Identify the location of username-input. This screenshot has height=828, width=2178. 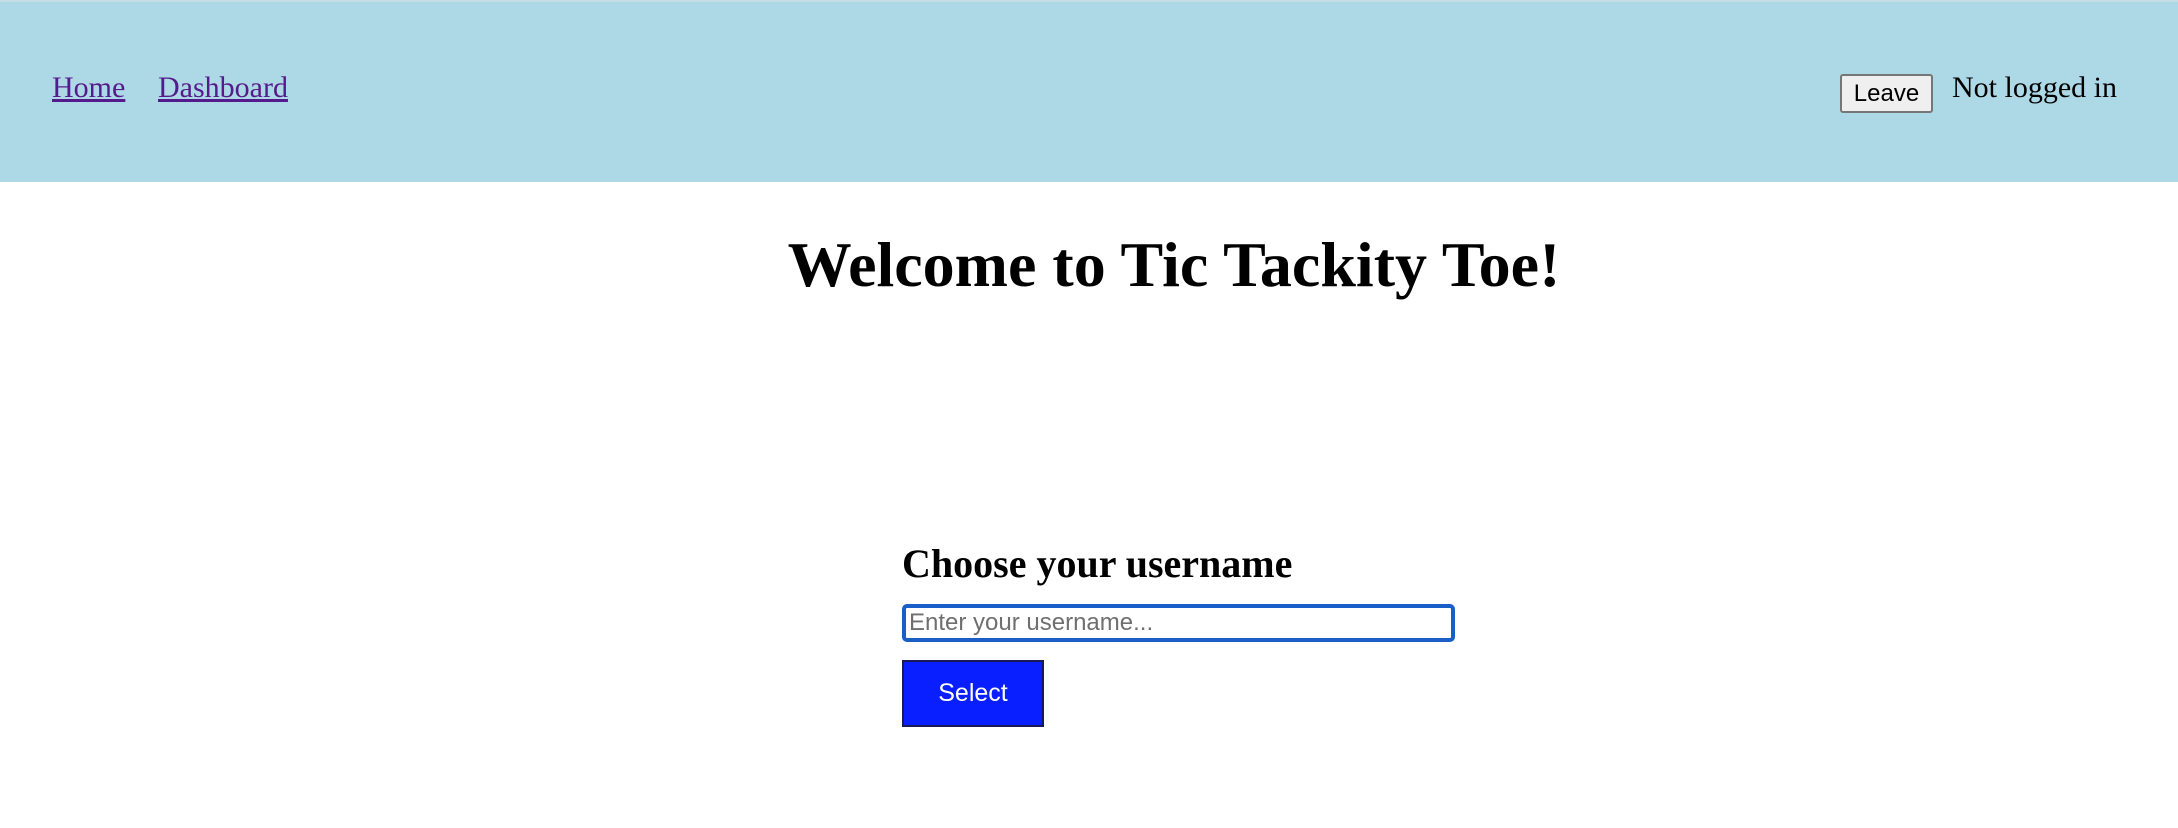
(1178, 623).